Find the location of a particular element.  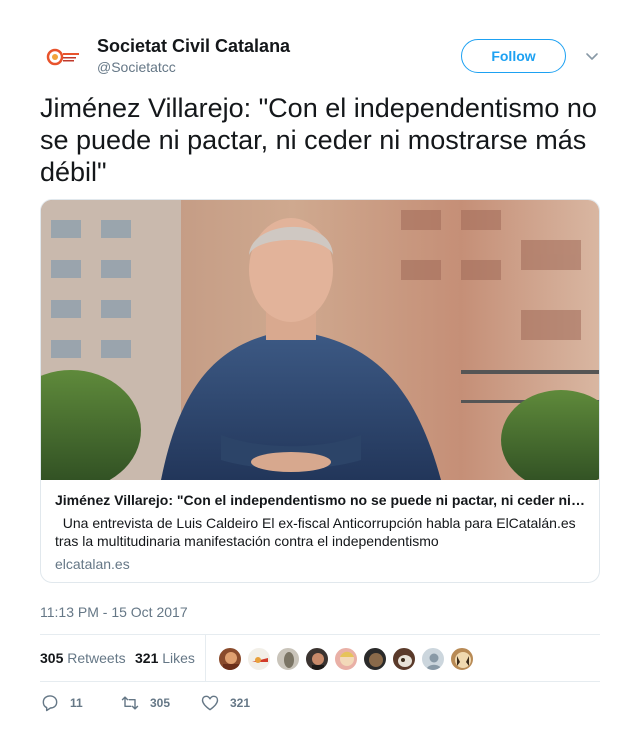

reply-count: 11 is located at coordinates (76, 703).